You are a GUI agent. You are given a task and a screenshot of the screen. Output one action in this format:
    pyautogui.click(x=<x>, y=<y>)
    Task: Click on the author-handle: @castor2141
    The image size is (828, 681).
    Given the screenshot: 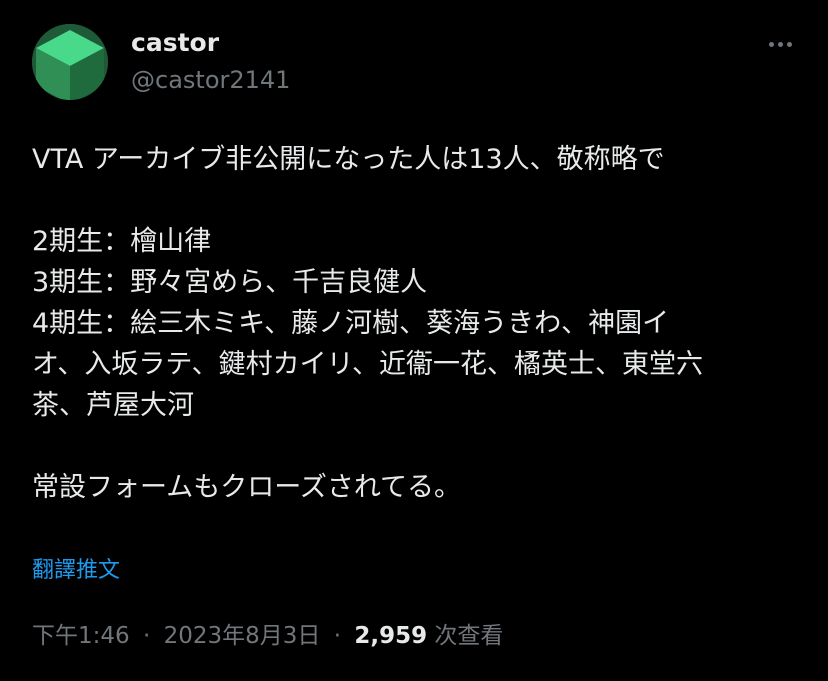 What is the action you would take?
    pyautogui.click(x=210, y=80)
    